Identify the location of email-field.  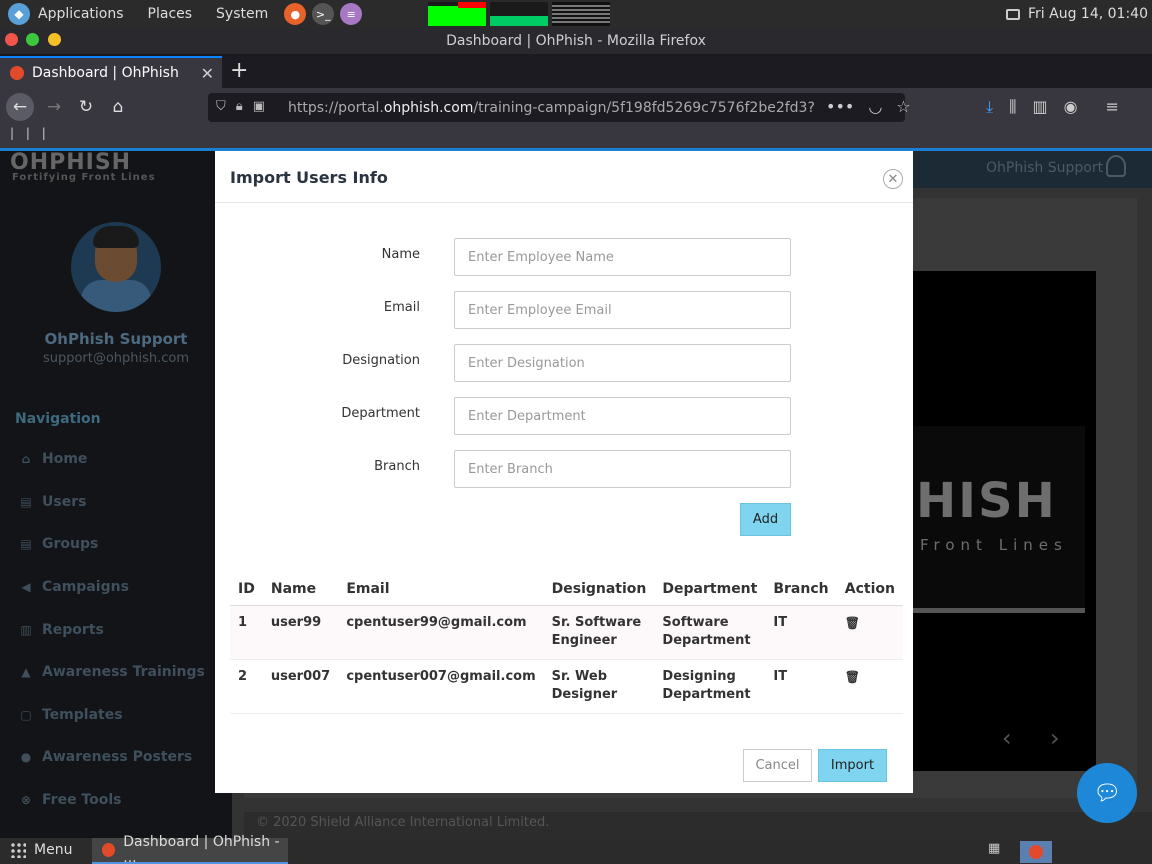
(622, 310).